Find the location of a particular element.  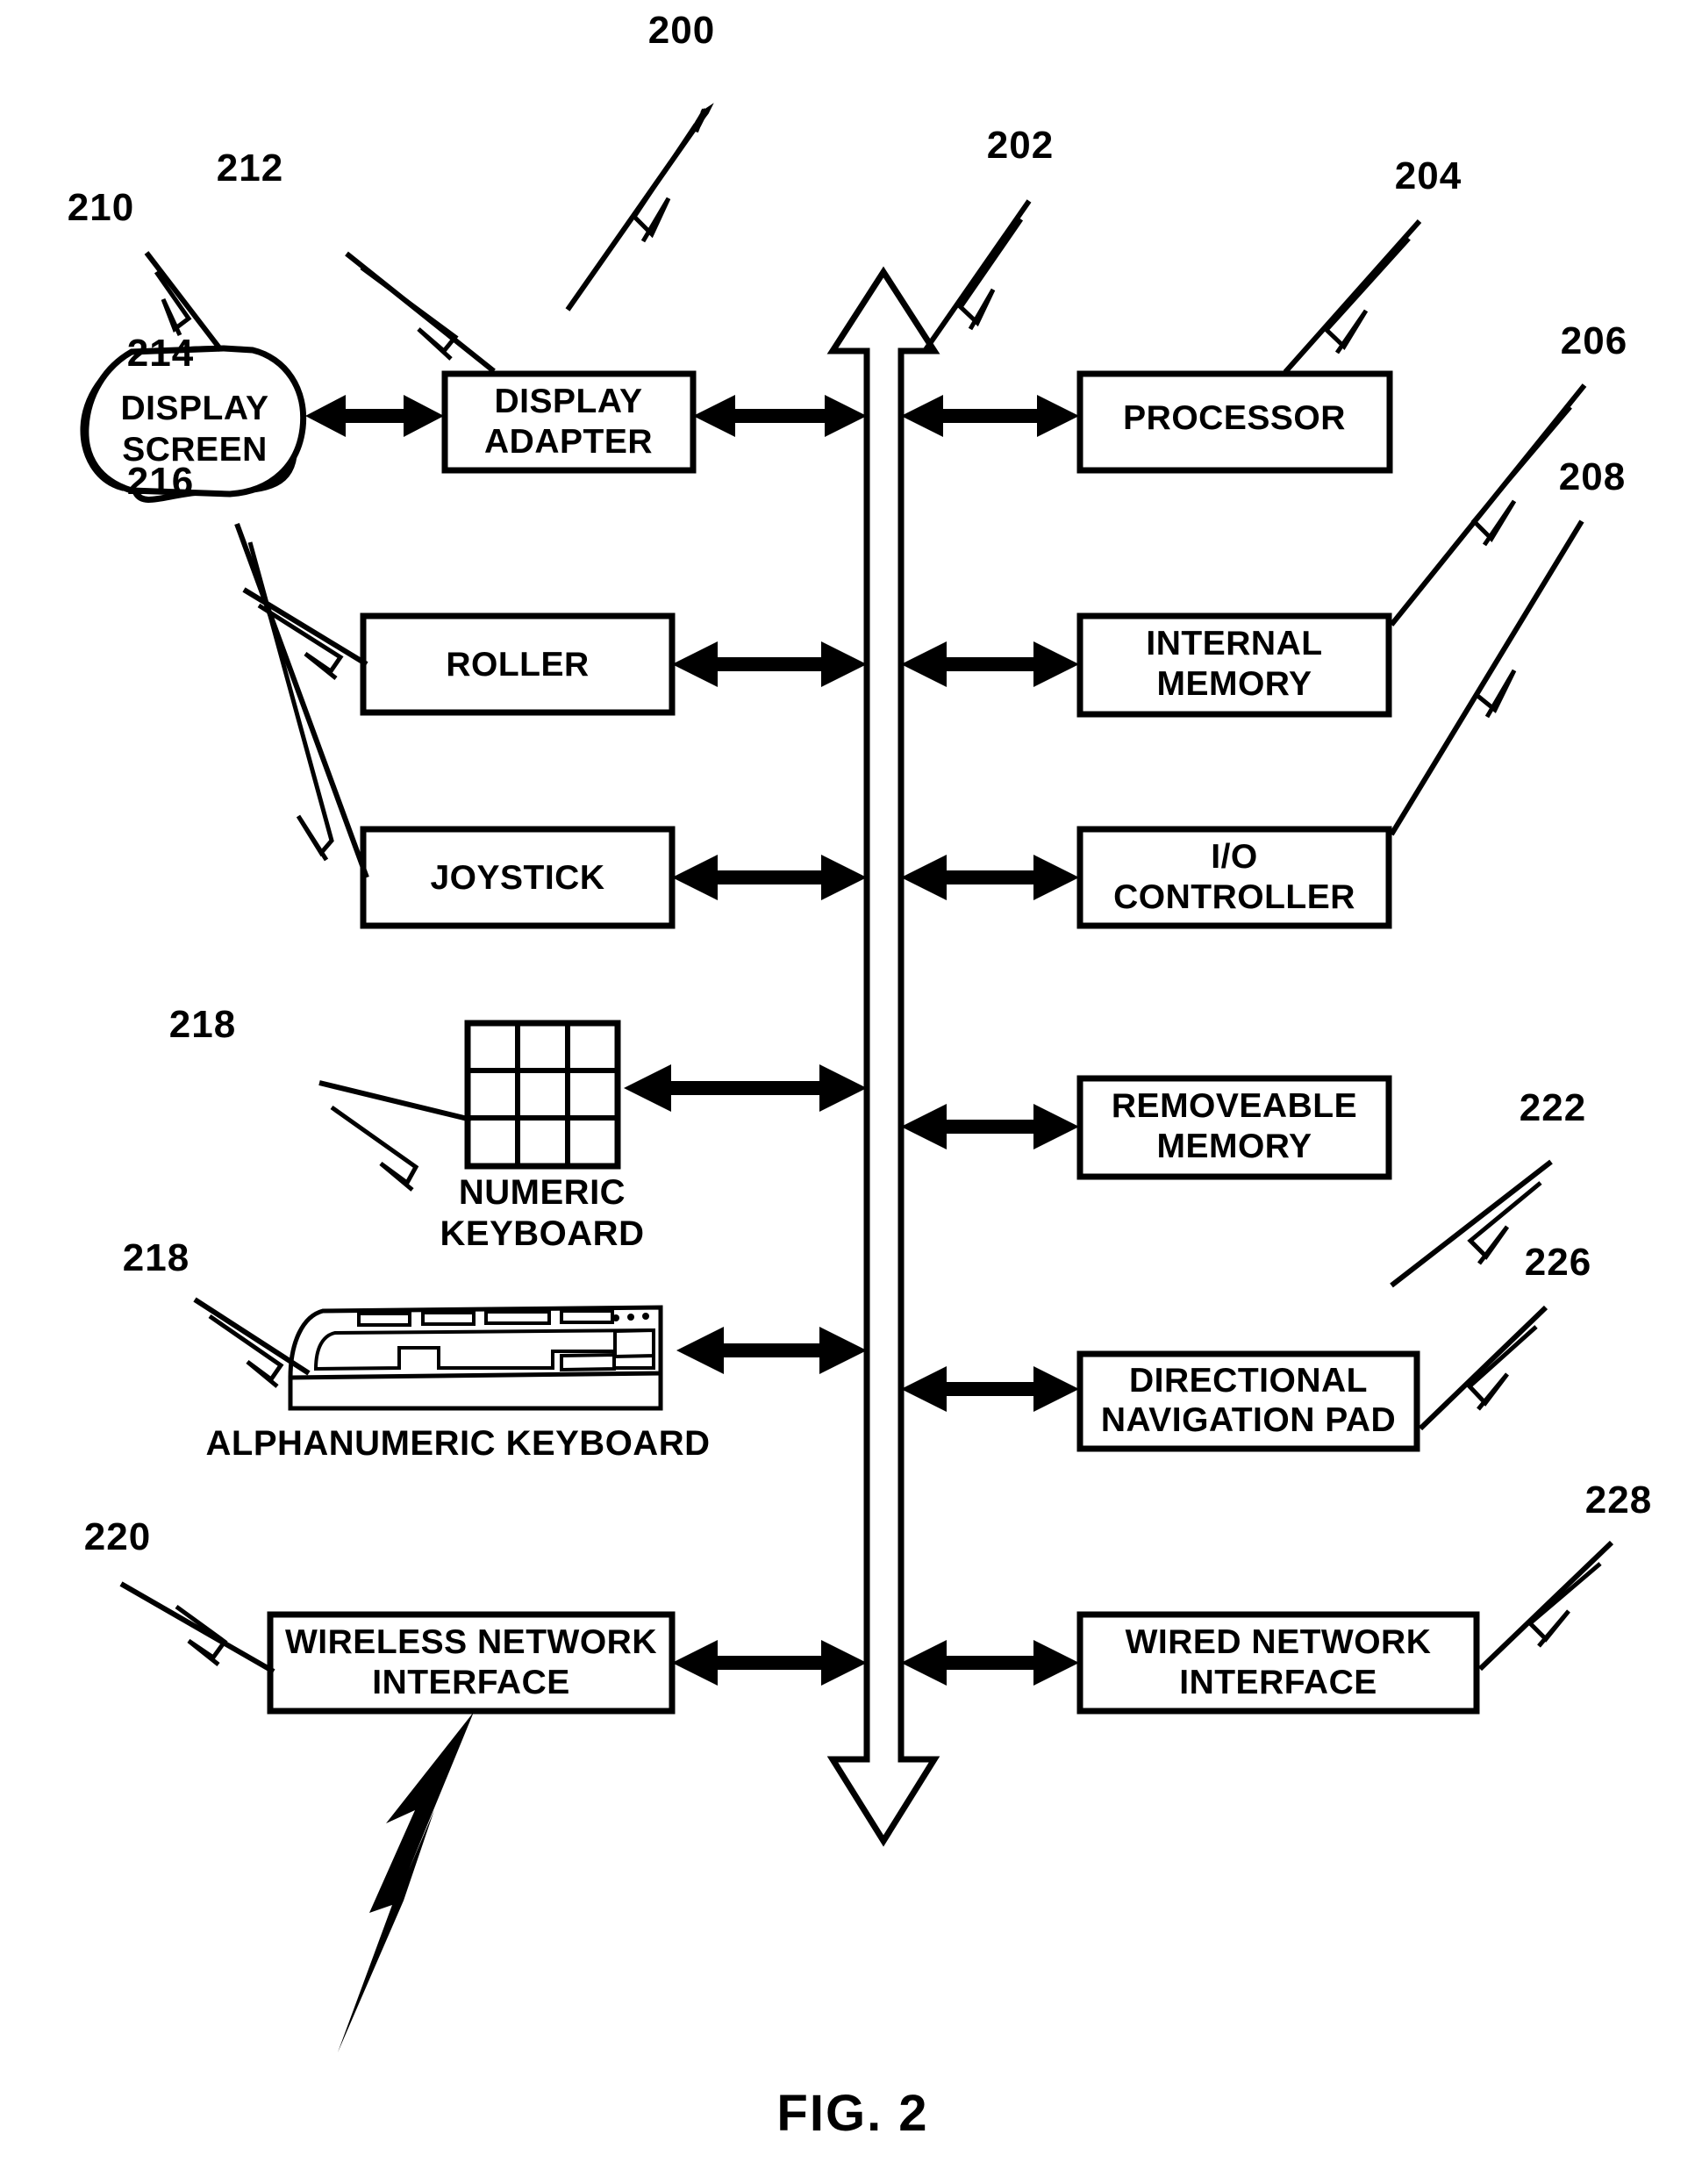

io-controller-label-line2: CONTROLLER is located at coordinates (1234, 897).